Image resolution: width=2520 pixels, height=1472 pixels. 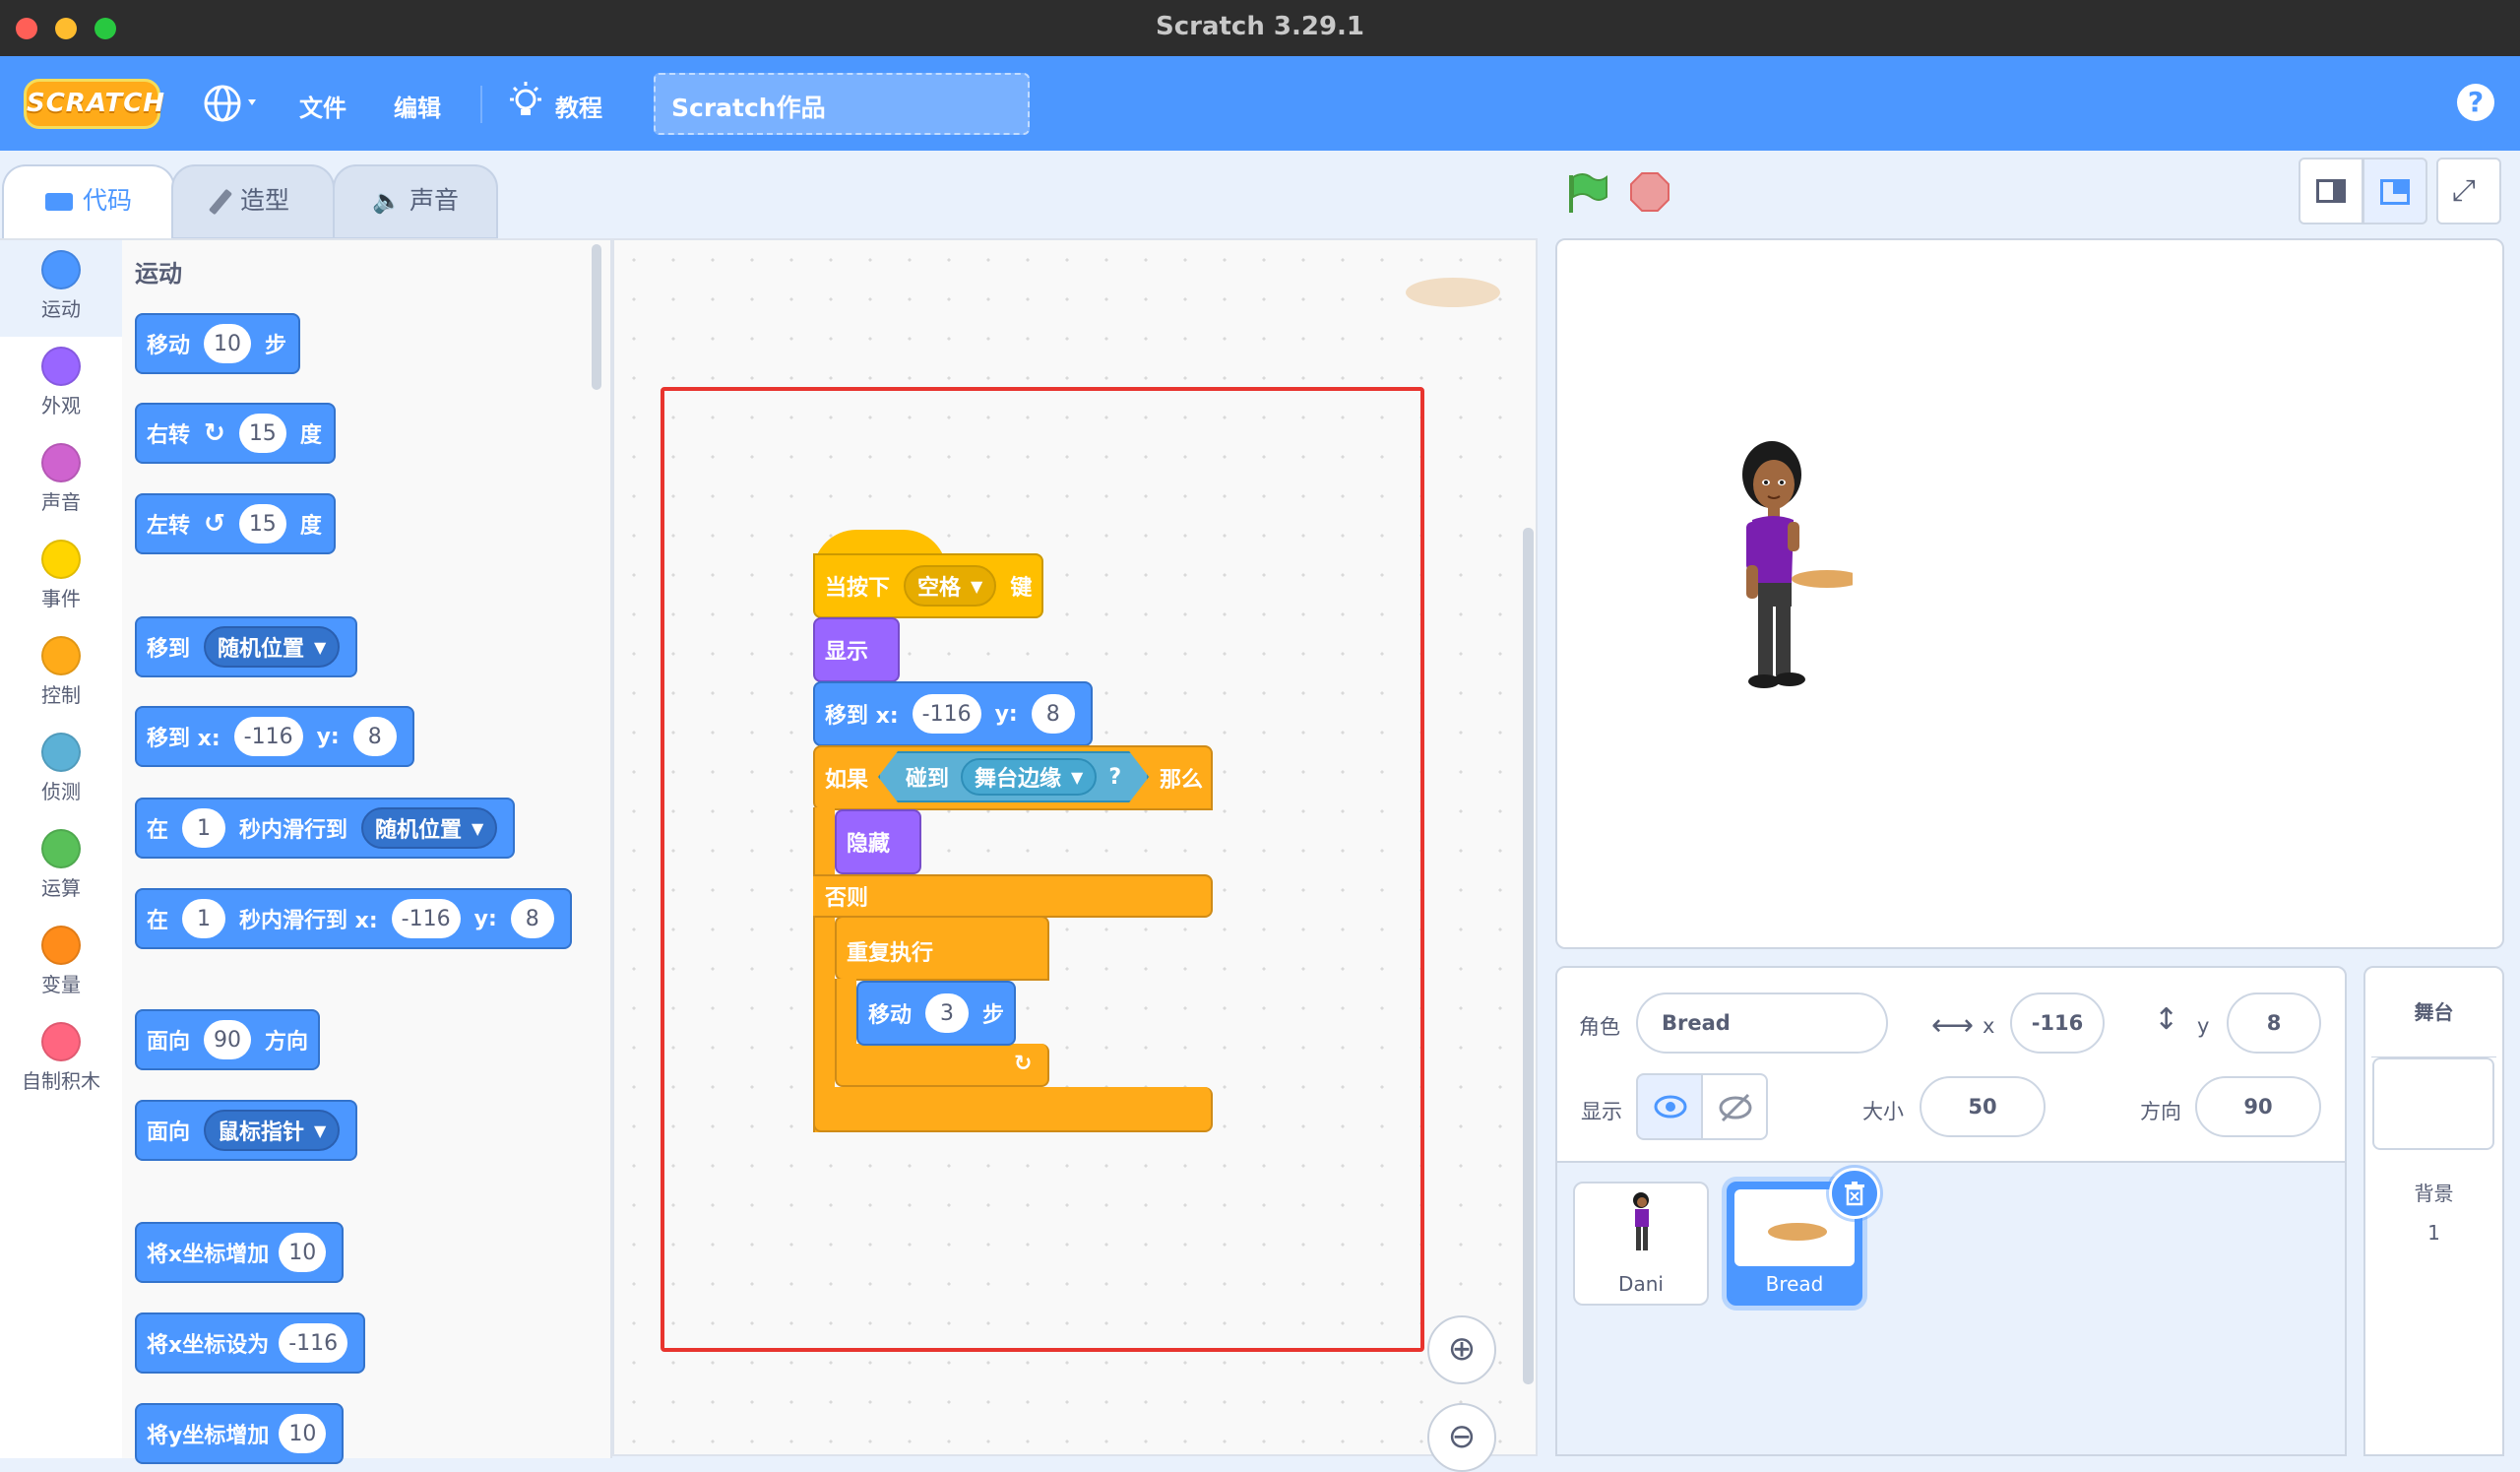 What do you see at coordinates (2057, 1023) in the screenshot?
I see `x-position-input: -116` at bounding box center [2057, 1023].